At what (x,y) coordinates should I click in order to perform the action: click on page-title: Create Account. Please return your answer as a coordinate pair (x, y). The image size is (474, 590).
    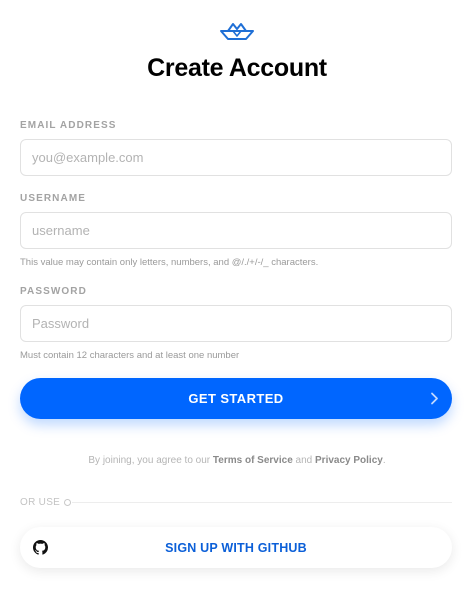
    Looking at the image, I should click on (237, 68).